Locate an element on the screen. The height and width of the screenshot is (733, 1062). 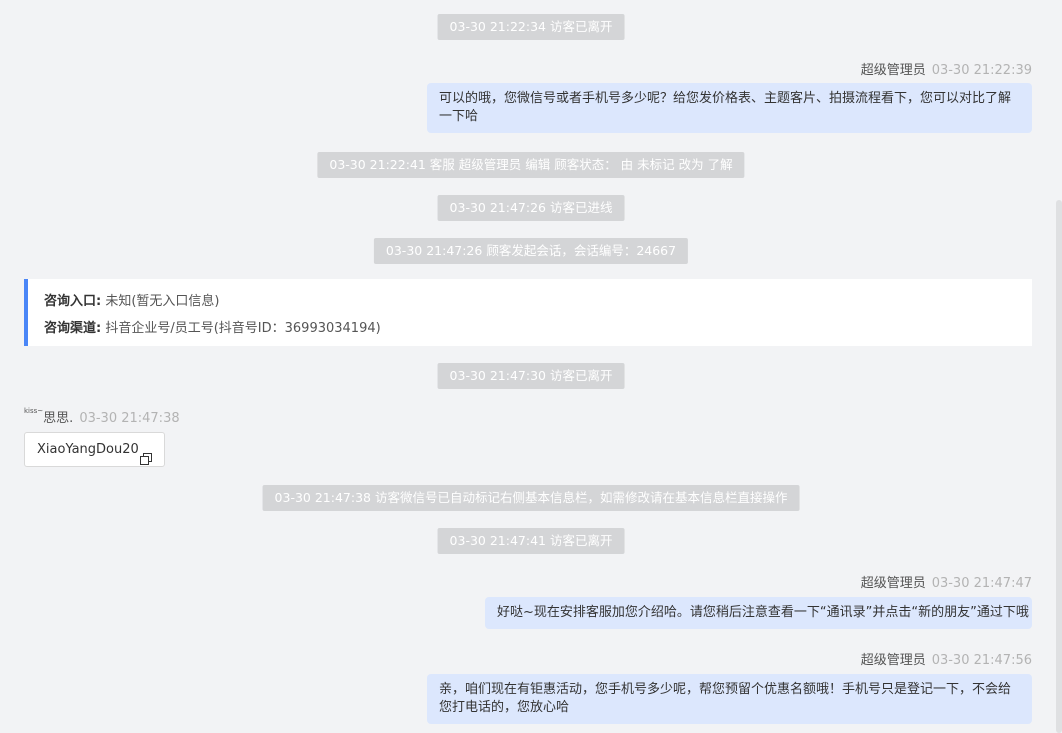
consult-channel-label: 咨询渠道: is located at coordinates (73, 328).